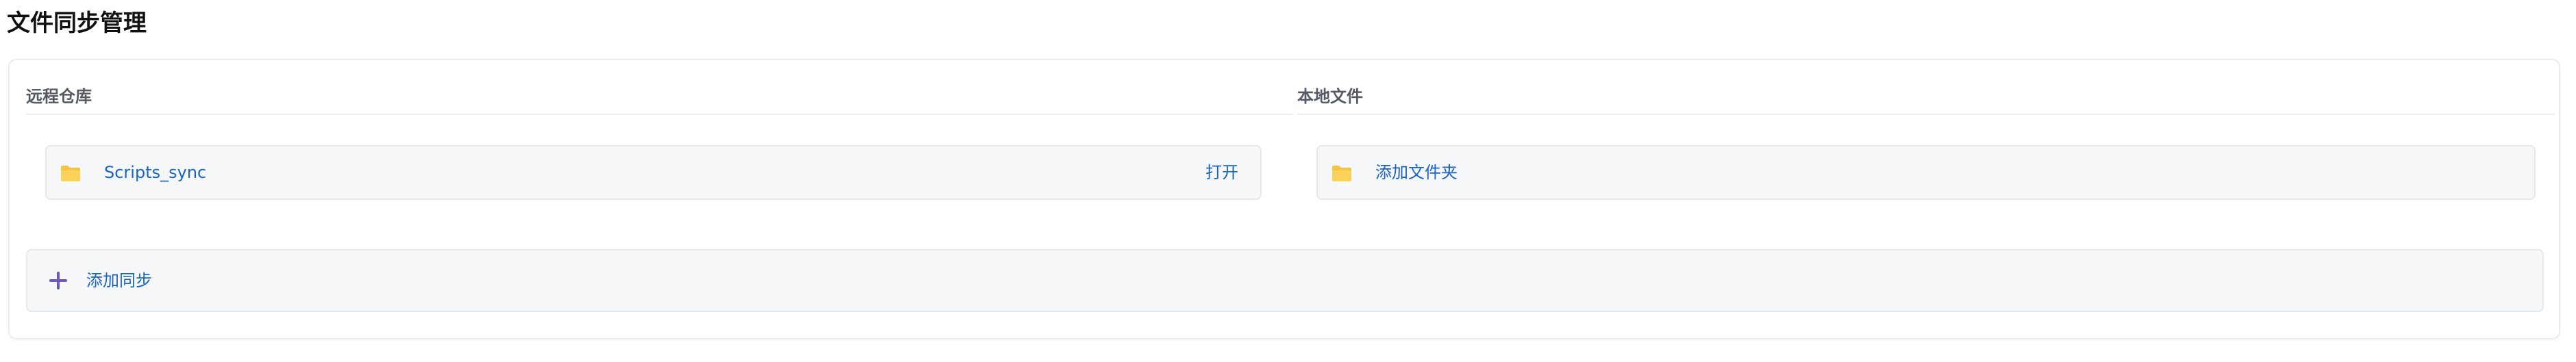 This screenshot has width=2576, height=362. I want to click on remote-repo-item: Scripts_sync 打开, so click(653, 172).